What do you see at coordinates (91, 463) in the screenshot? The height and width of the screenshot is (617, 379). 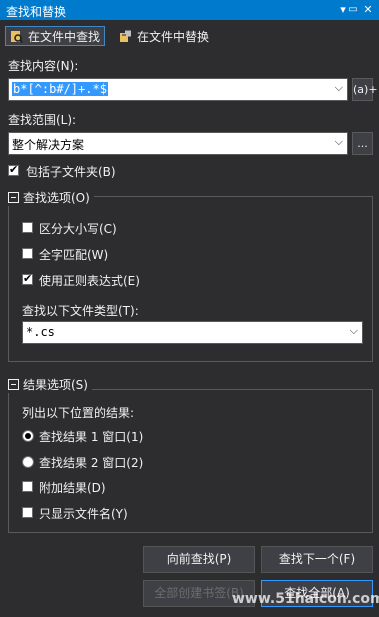 I see `find-results-2-label: 查找结果 2 窗口(2)` at bounding box center [91, 463].